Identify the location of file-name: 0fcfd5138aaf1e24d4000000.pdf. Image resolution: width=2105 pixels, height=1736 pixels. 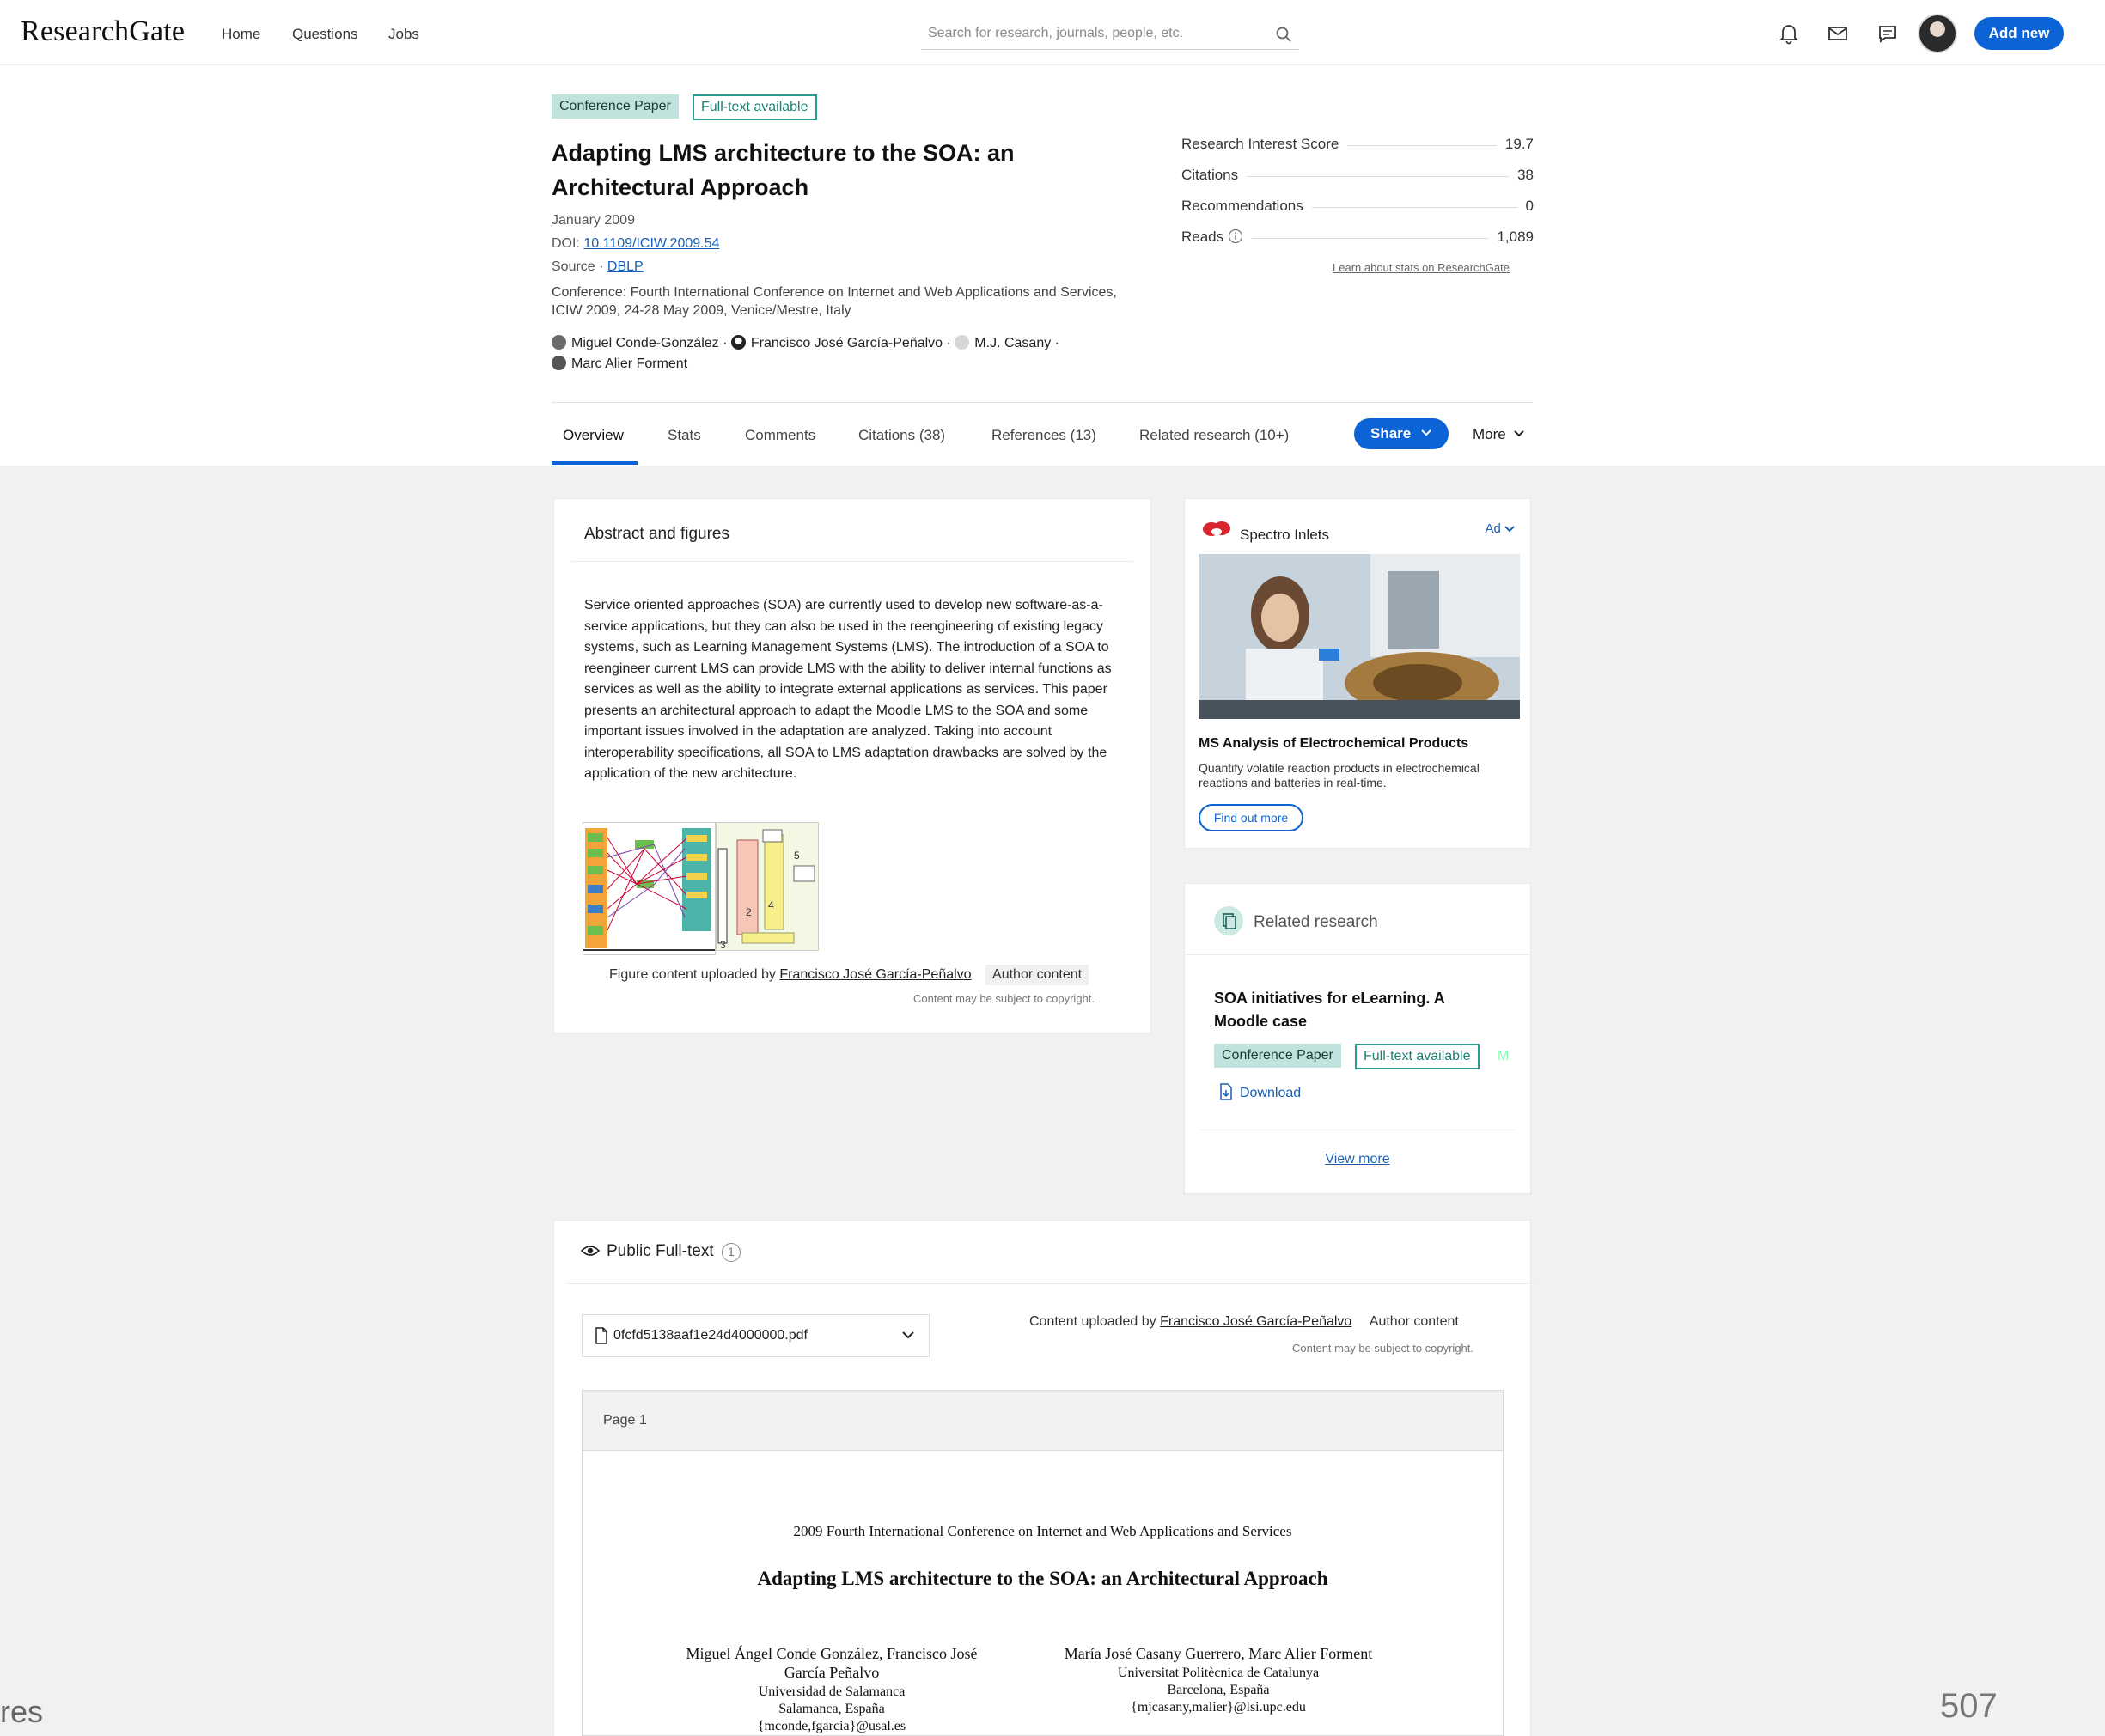
(711, 1335).